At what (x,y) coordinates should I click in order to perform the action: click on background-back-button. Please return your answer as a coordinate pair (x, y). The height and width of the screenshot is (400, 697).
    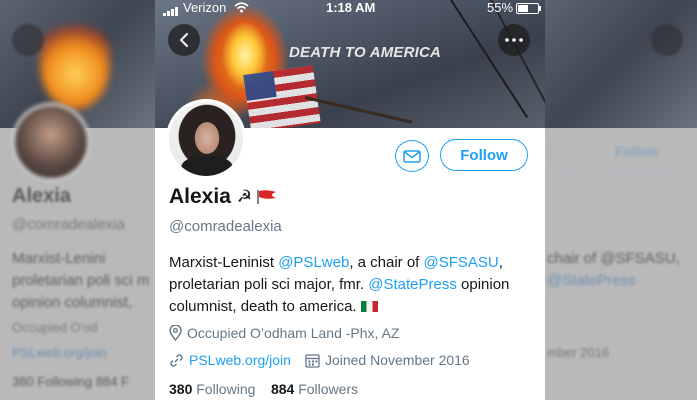
    Looking at the image, I should click on (28, 40).